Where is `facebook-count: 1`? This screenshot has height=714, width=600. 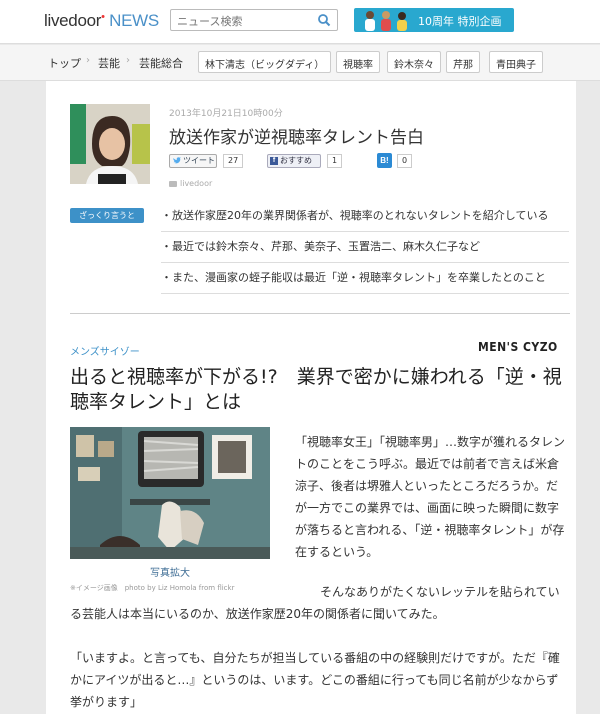 facebook-count: 1 is located at coordinates (335, 161).